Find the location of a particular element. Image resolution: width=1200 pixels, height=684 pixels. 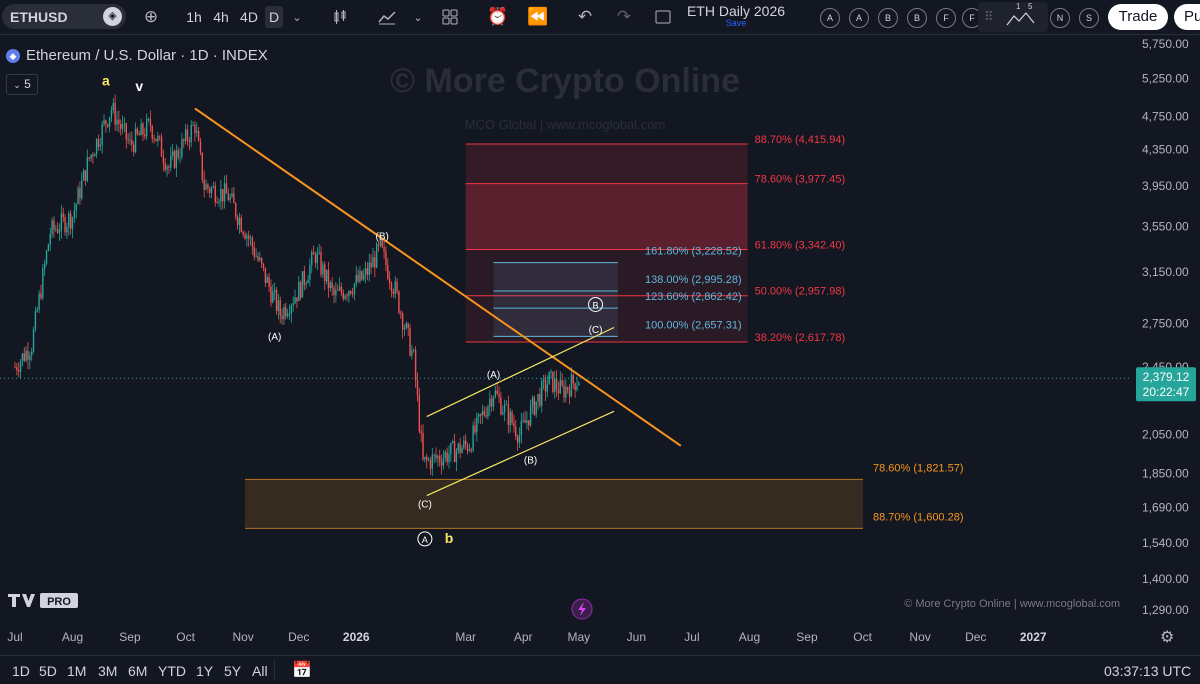

symbol-search: ETHUSD ◈ is located at coordinates (64, 16).